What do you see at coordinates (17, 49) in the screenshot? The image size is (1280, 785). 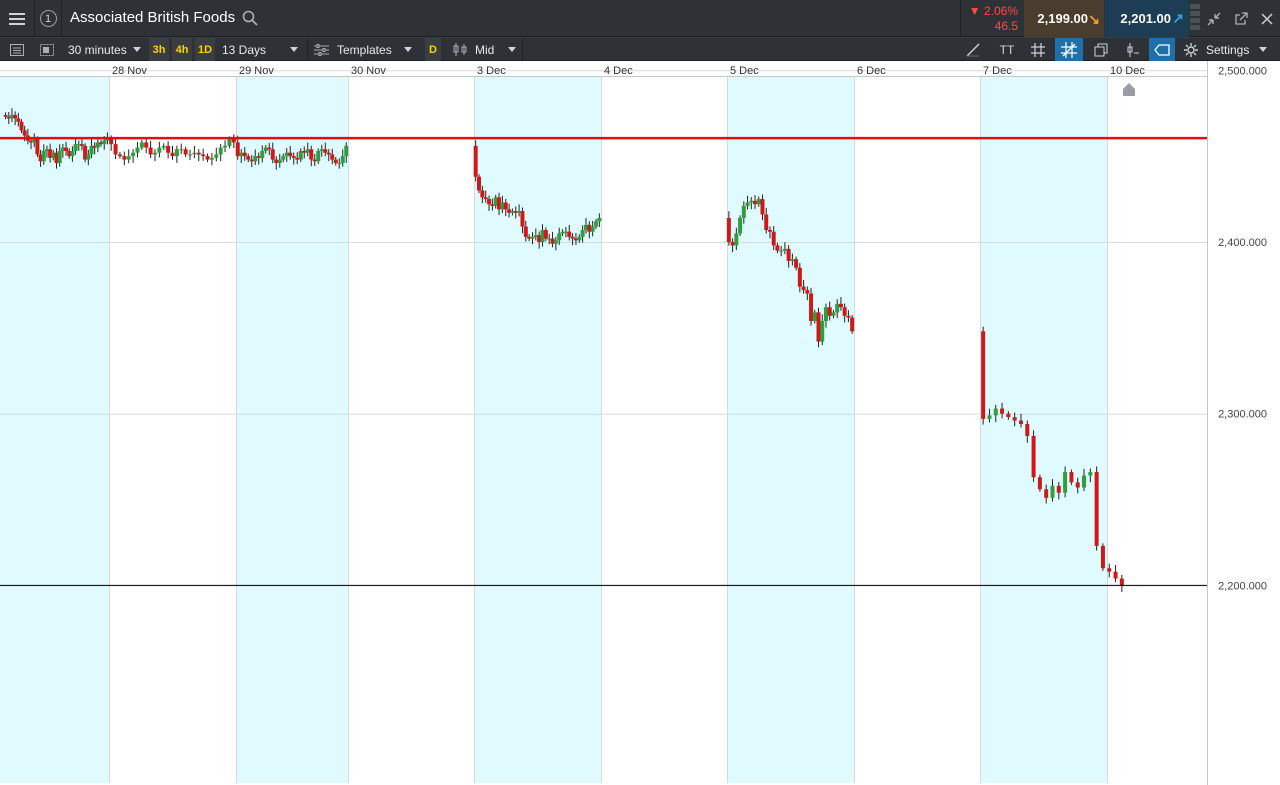 I see `list-view-button` at bounding box center [17, 49].